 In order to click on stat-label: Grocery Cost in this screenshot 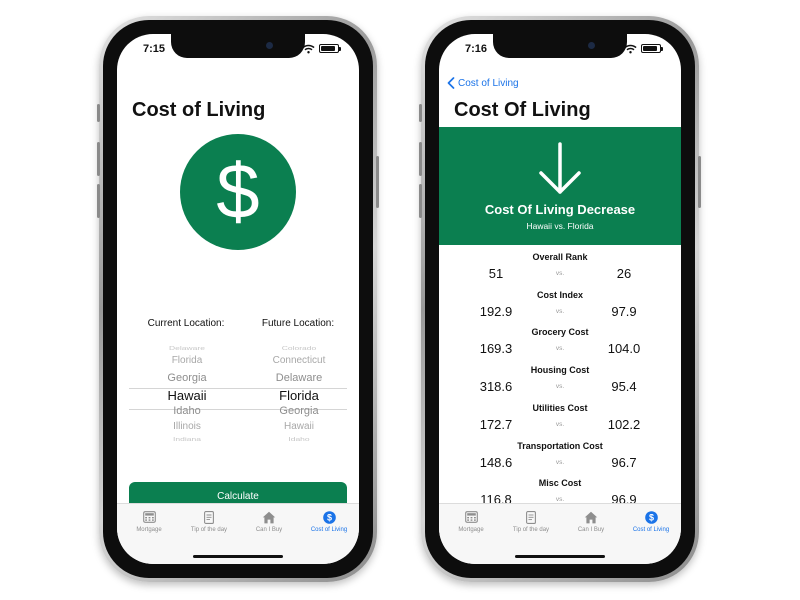, I will do `click(560, 332)`.